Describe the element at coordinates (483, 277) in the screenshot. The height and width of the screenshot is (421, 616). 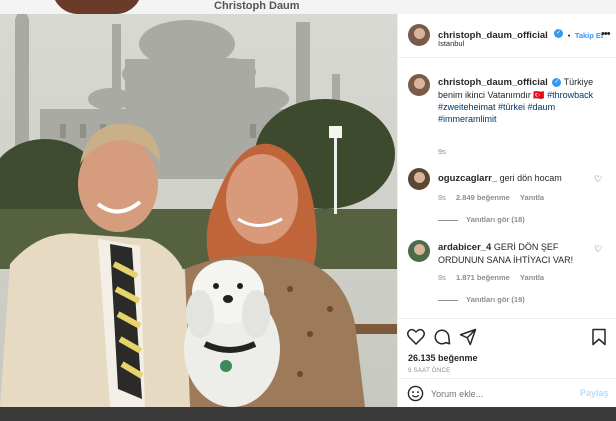
I see `comment-likes: 1.871 beğenme` at that location.